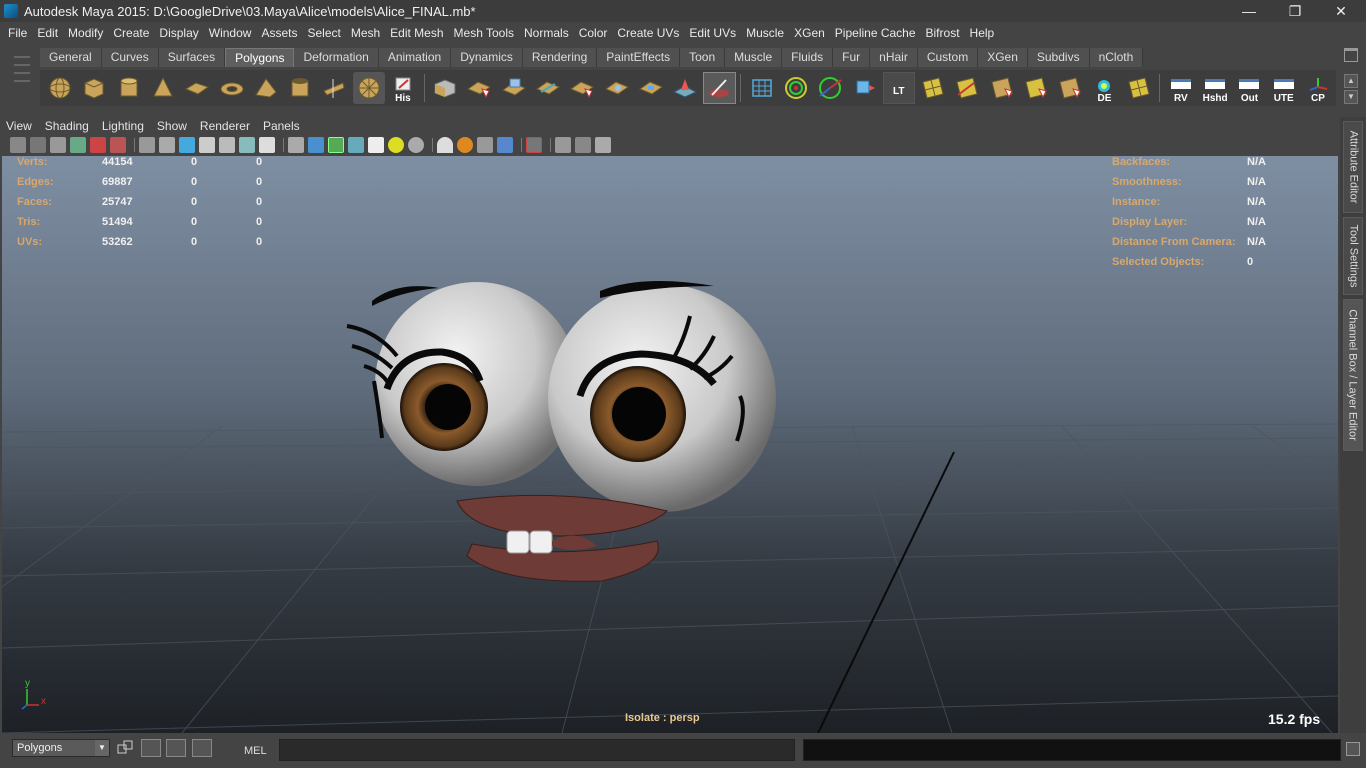  Describe the element at coordinates (1070, 88) in the screenshot. I see `uv-layout-icon` at that location.